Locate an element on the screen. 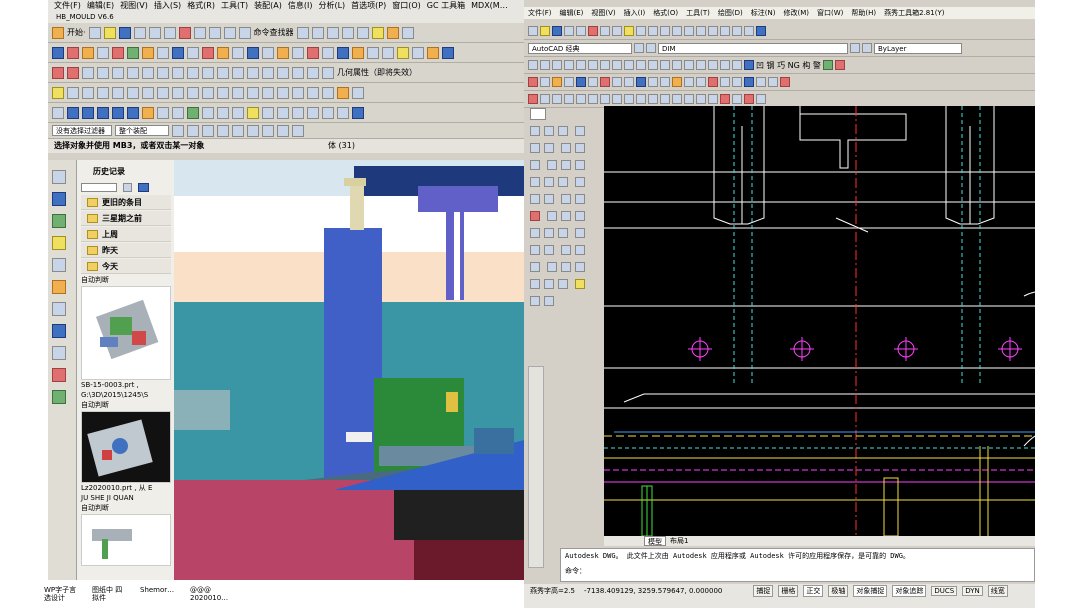 This screenshot has width=1080, height=608. bridge-curve-icon is located at coordinates (208, 72).